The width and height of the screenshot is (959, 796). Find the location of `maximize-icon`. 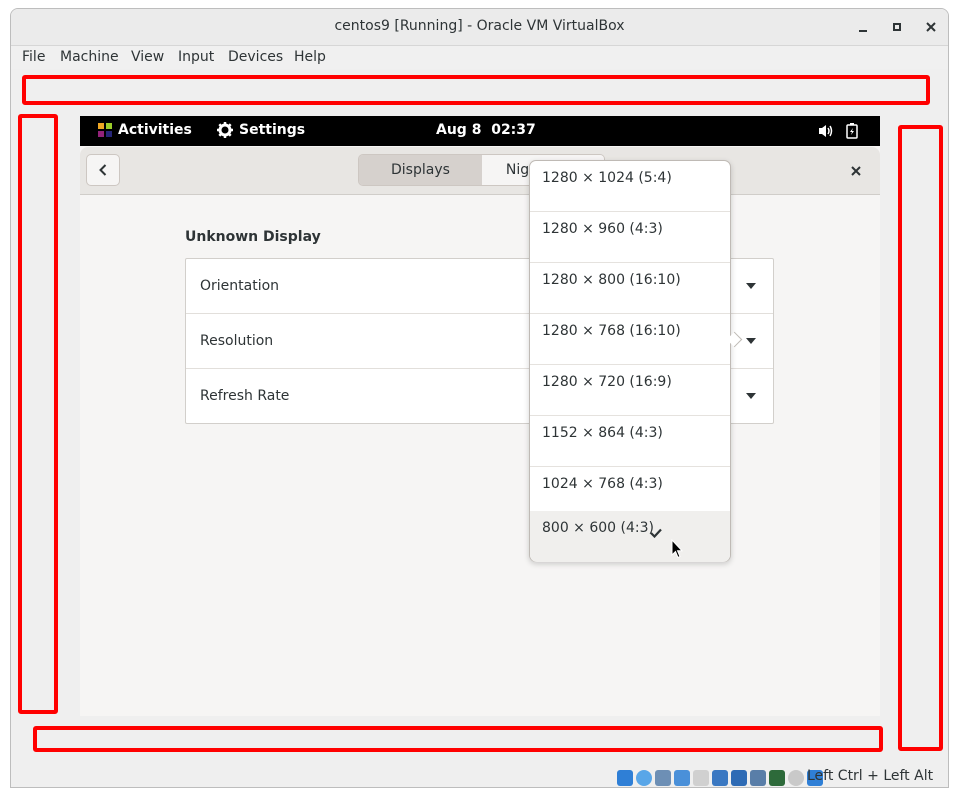

maximize-icon is located at coordinates (897, 27).